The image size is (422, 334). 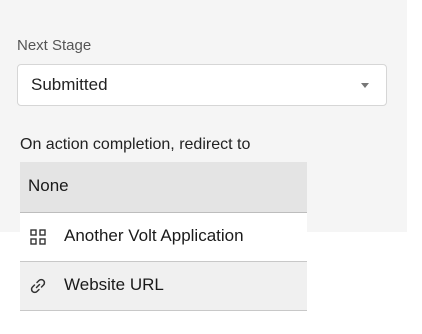 What do you see at coordinates (54, 45) in the screenshot?
I see `next-stage-label: Next Stage` at bounding box center [54, 45].